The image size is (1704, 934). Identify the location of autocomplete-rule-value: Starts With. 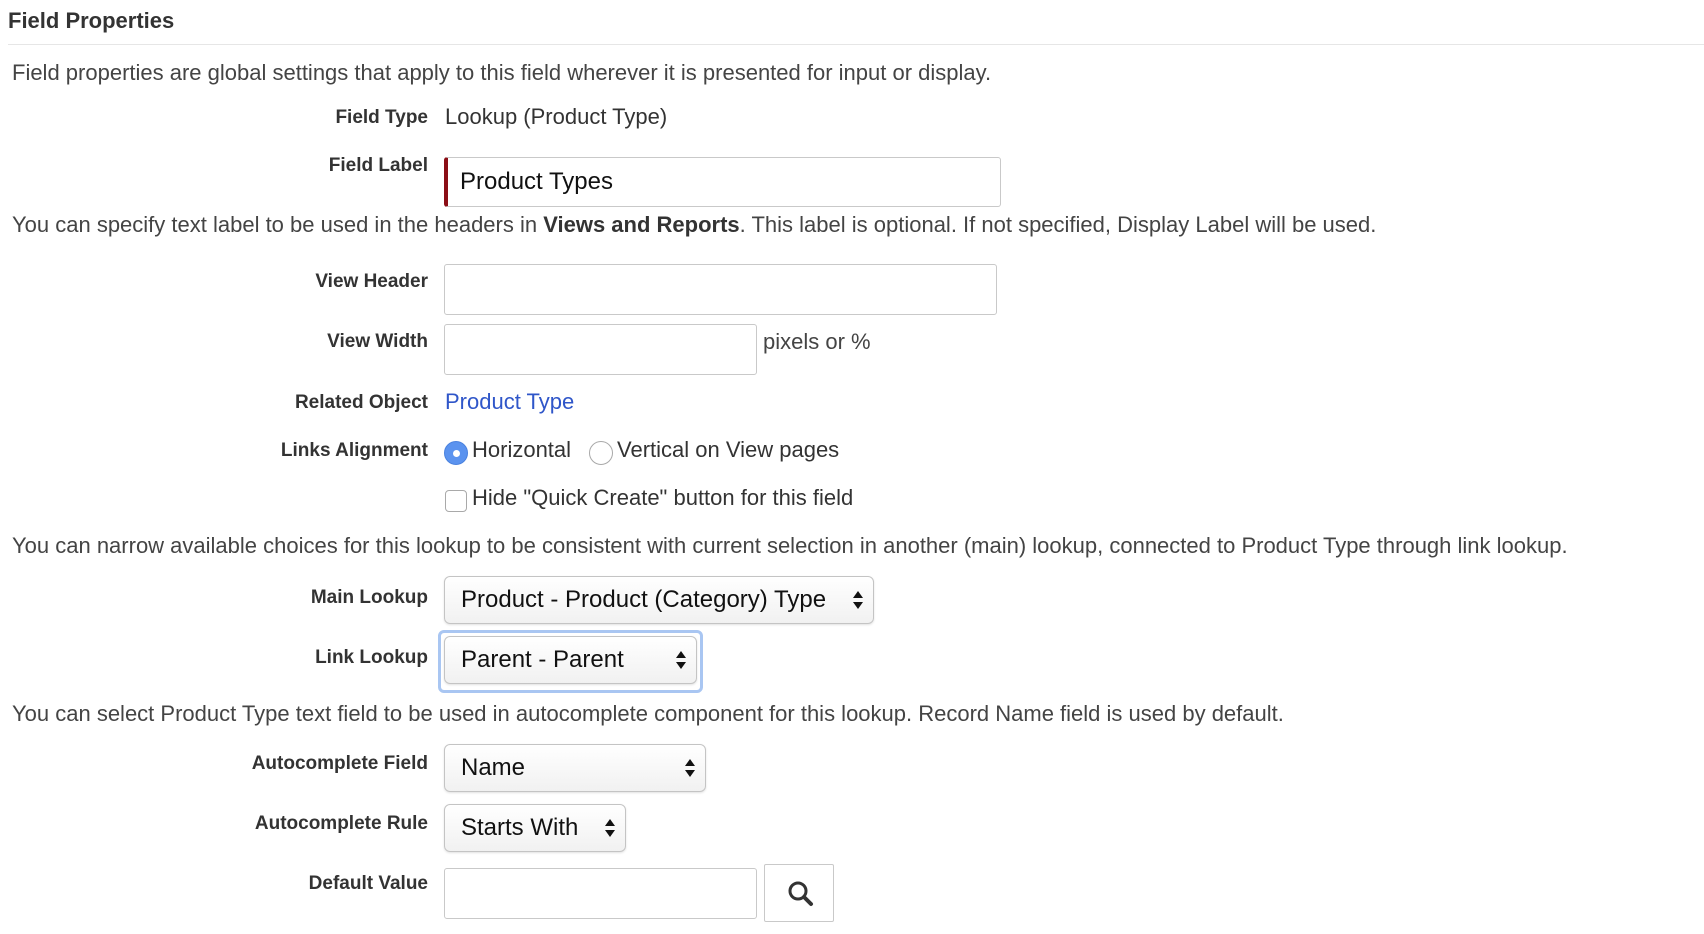
(520, 827).